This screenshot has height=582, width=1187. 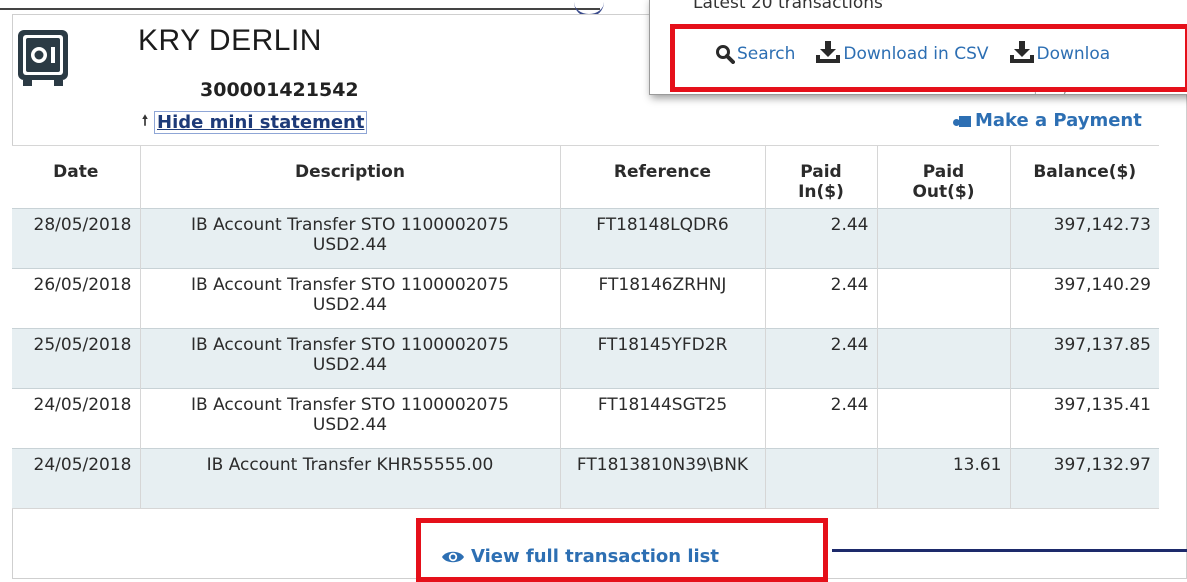 What do you see at coordinates (76, 238) in the screenshot?
I see `cell-date: 28/05/2018` at bounding box center [76, 238].